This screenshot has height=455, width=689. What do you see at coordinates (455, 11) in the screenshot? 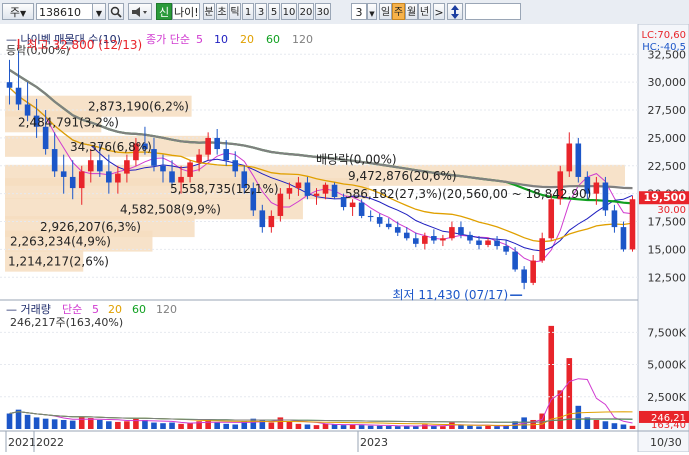
I see `updown-button` at bounding box center [455, 11].